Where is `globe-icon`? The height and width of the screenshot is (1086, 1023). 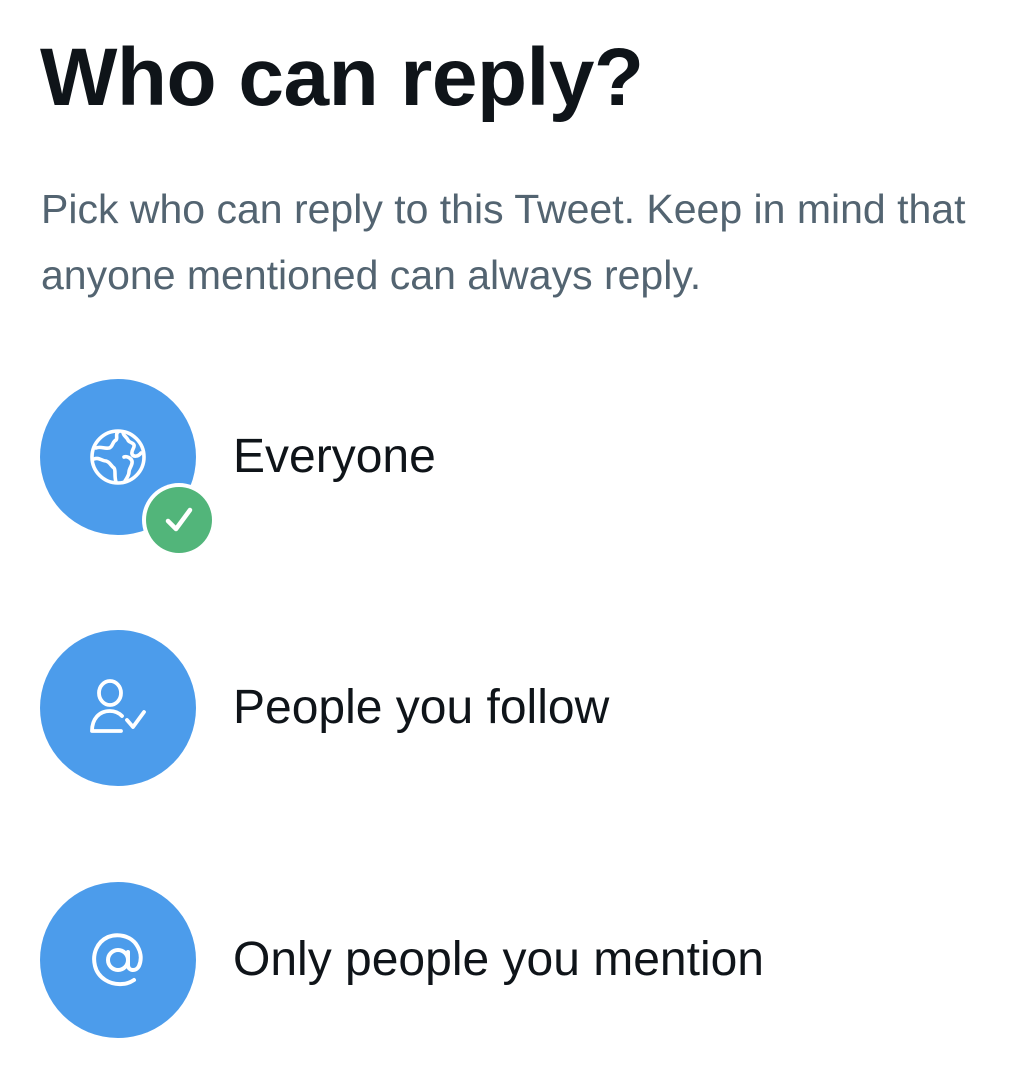 globe-icon is located at coordinates (118, 457).